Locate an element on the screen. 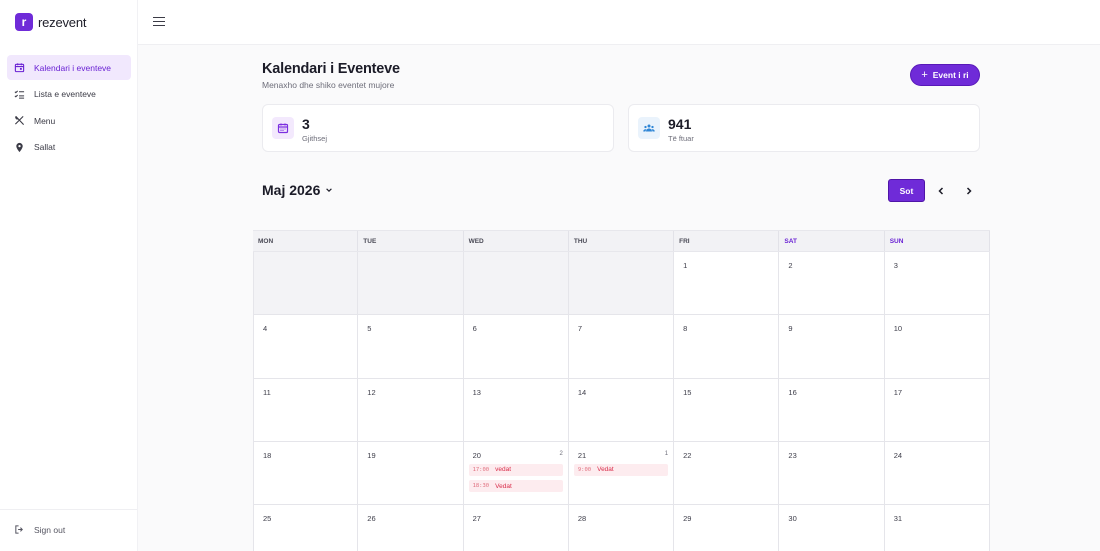 The height and width of the screenshot is (551, 1100). calendar-day-cell: 13 is located at coordinates (516, 409).